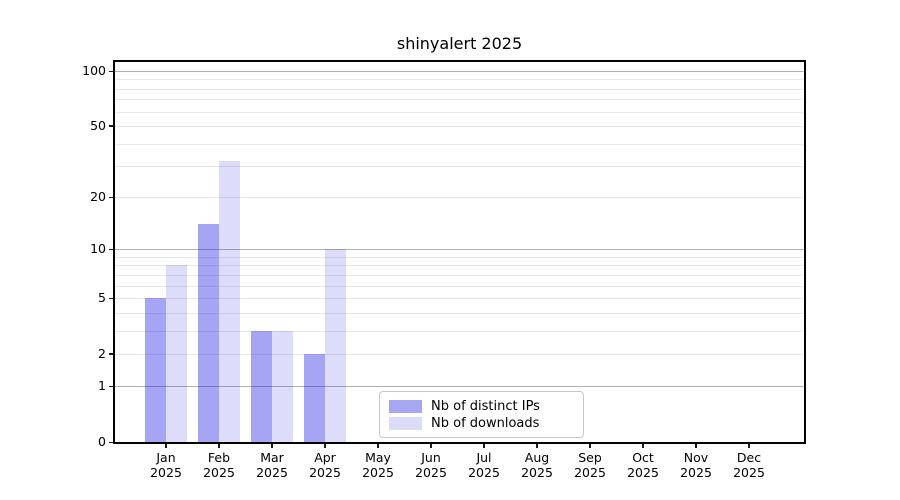 This screenshot has width=900, height=500. What do you see at coordinates (459, 43) in the screenshot?
I see `chart-title: shinyalert 2025` at bounding box center [459, 43].